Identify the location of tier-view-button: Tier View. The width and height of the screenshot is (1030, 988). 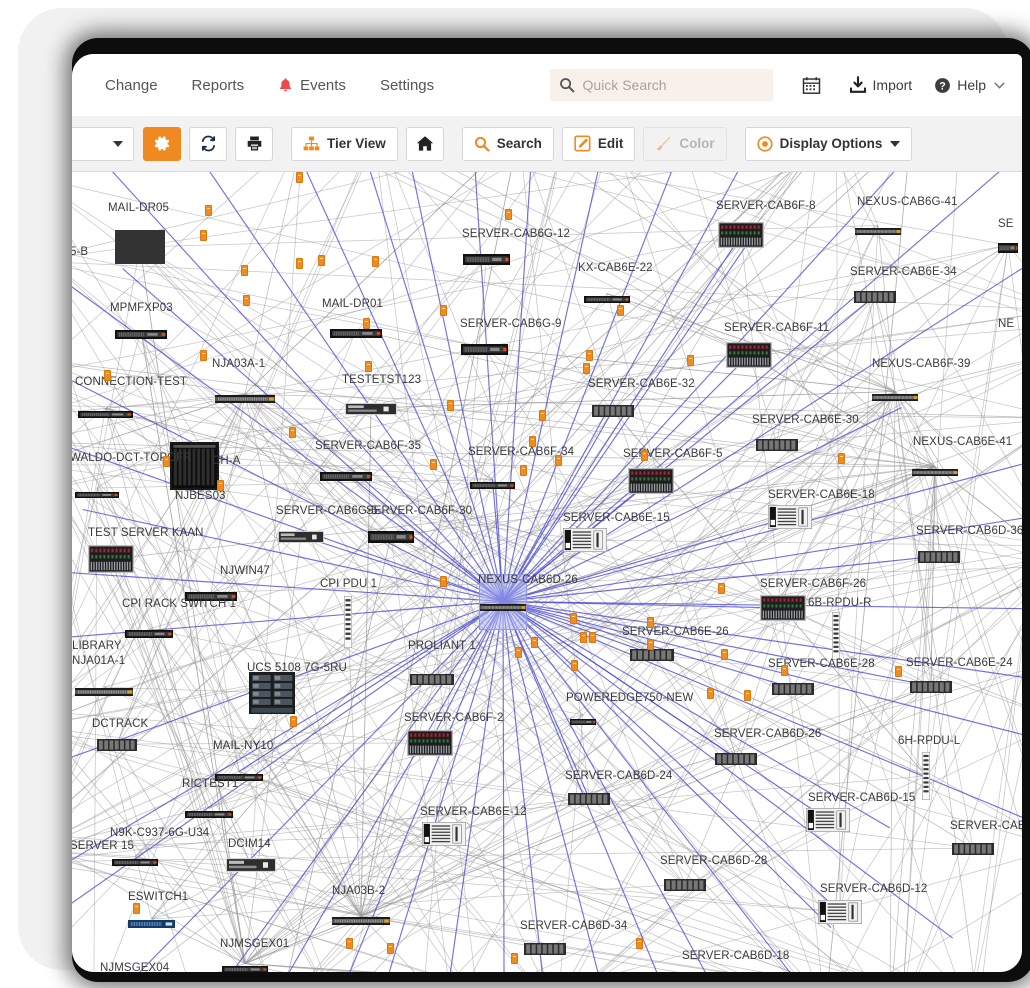
(344, 143).